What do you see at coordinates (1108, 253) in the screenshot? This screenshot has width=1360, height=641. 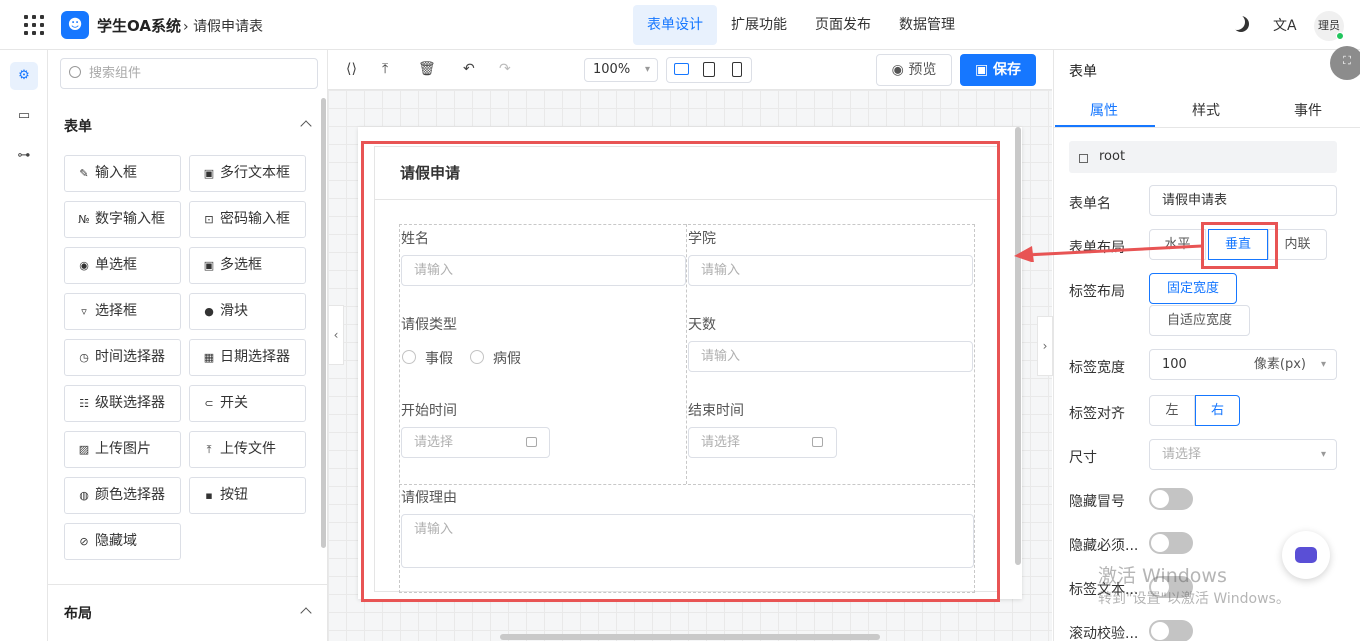 I see `pointer-arrow` at bounding box center [1108, 253].